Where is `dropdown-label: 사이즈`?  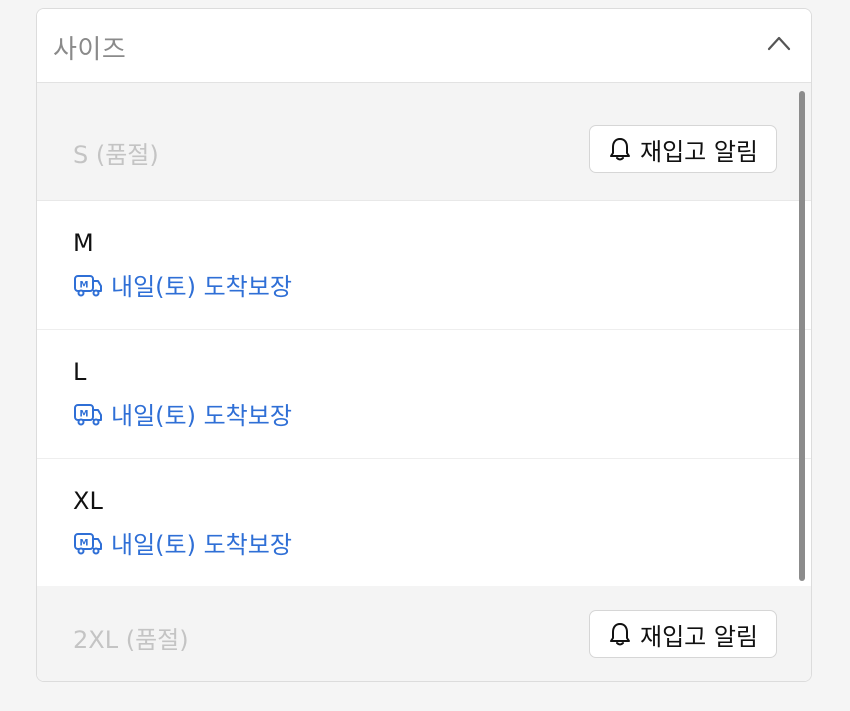 dropdown-label: 사이즈 is located at coordinates (90, 50).